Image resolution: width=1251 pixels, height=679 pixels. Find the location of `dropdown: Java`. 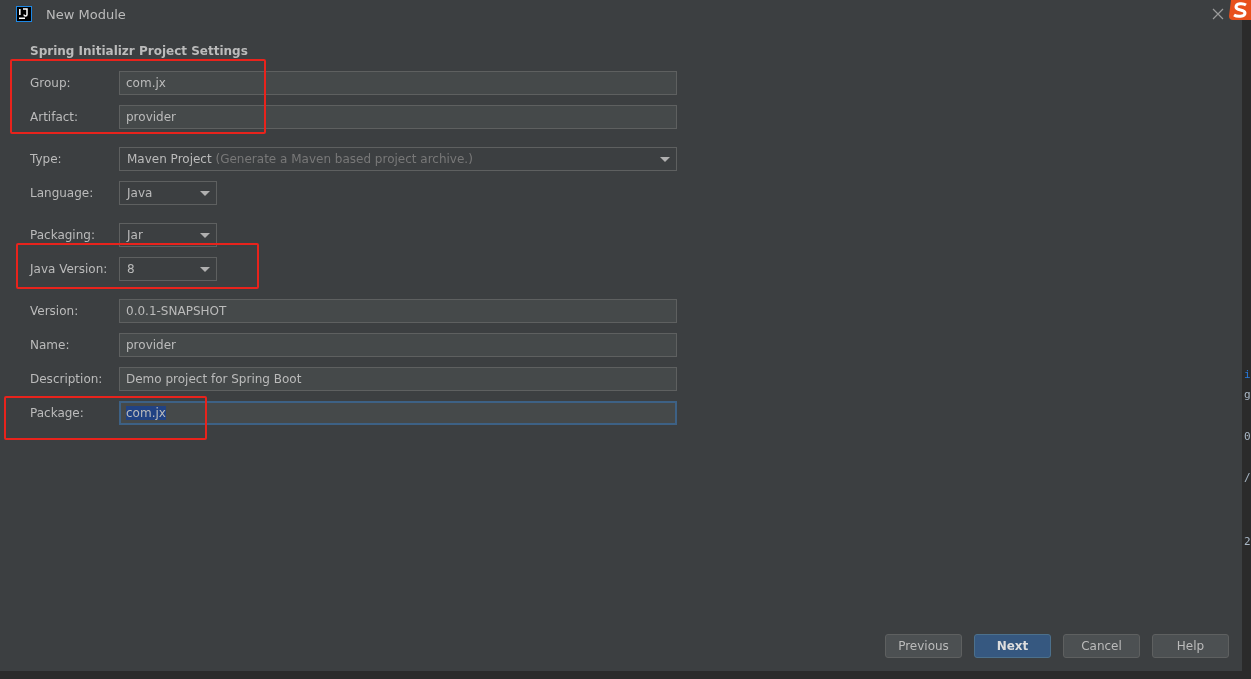

dropdown: Java is located at coordinates (168, 193).